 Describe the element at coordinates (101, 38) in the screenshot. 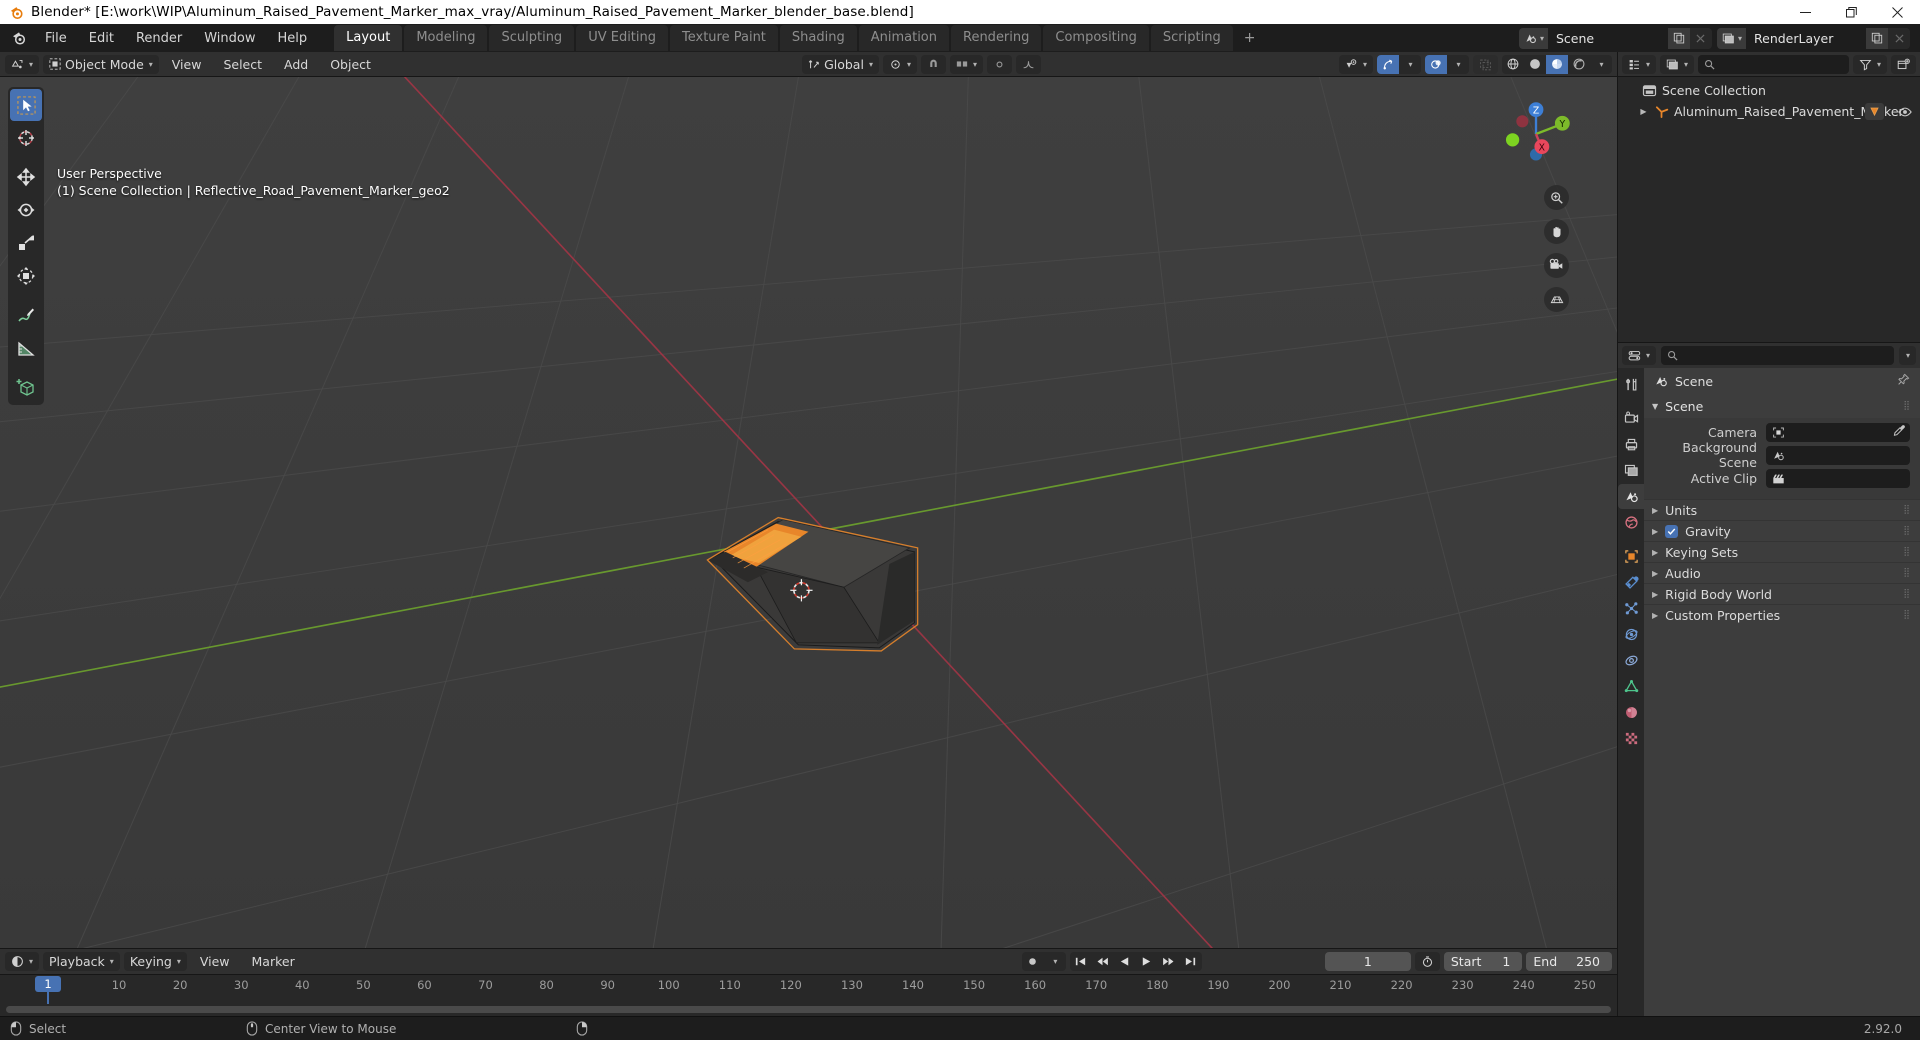

I see `menu-edit: Edit` at that location.